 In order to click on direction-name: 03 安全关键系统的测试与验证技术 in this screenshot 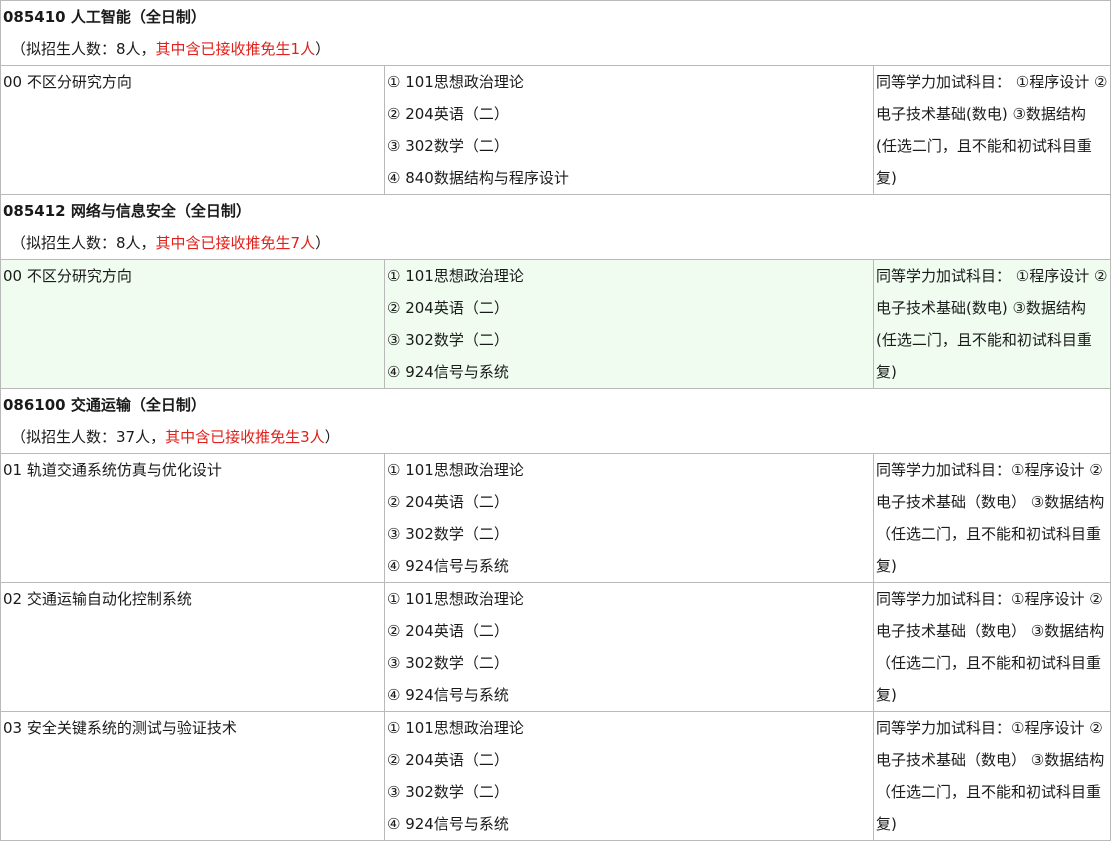, I will do `click(120, 728)`.